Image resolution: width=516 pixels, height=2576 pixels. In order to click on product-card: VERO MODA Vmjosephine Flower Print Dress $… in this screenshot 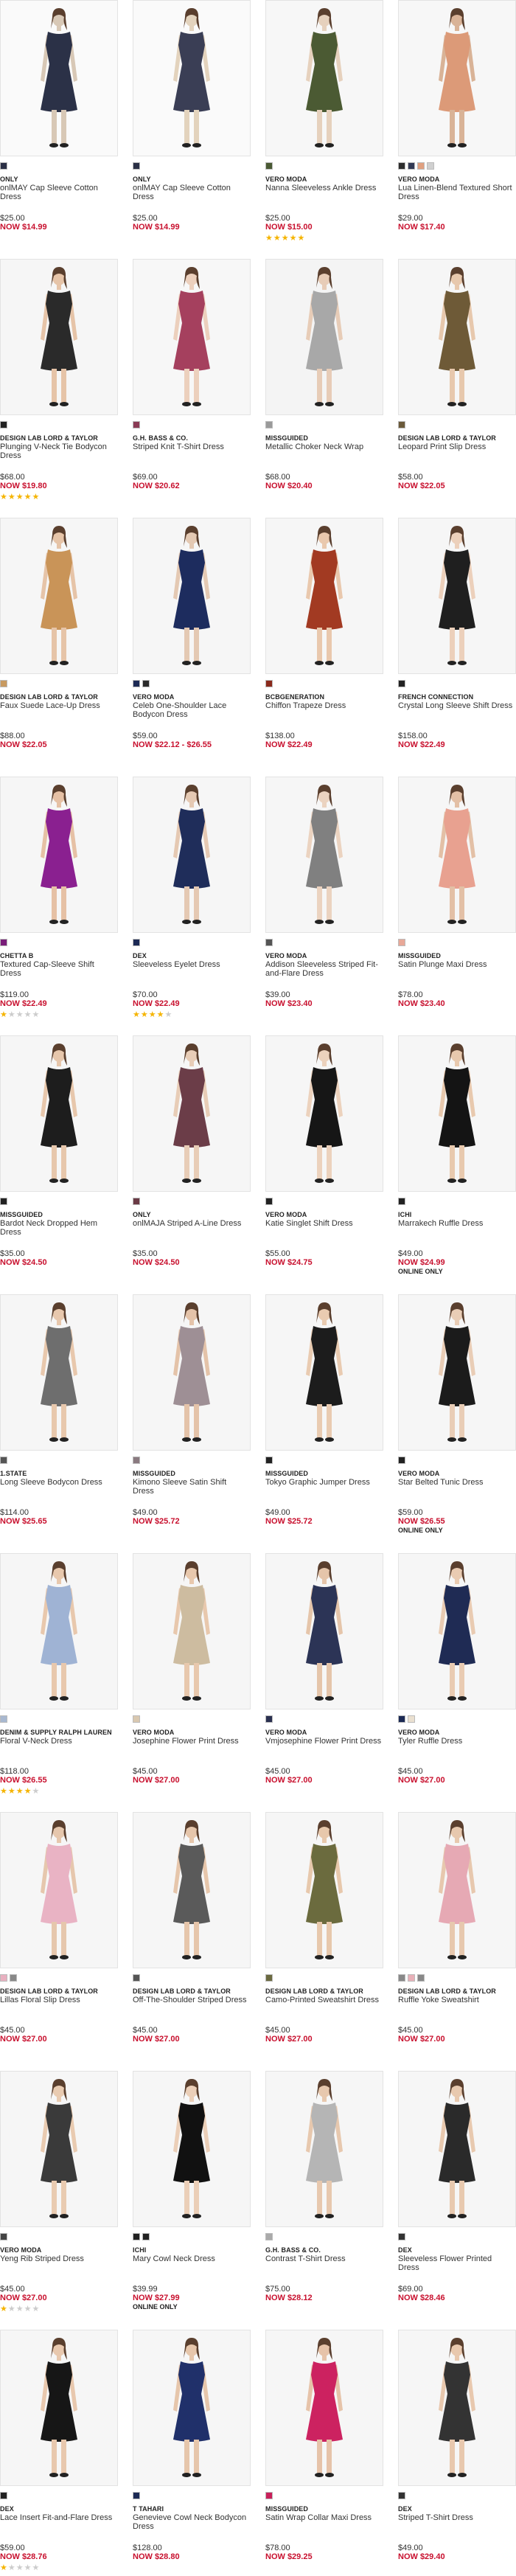, I will do `click(324, 1676)`.